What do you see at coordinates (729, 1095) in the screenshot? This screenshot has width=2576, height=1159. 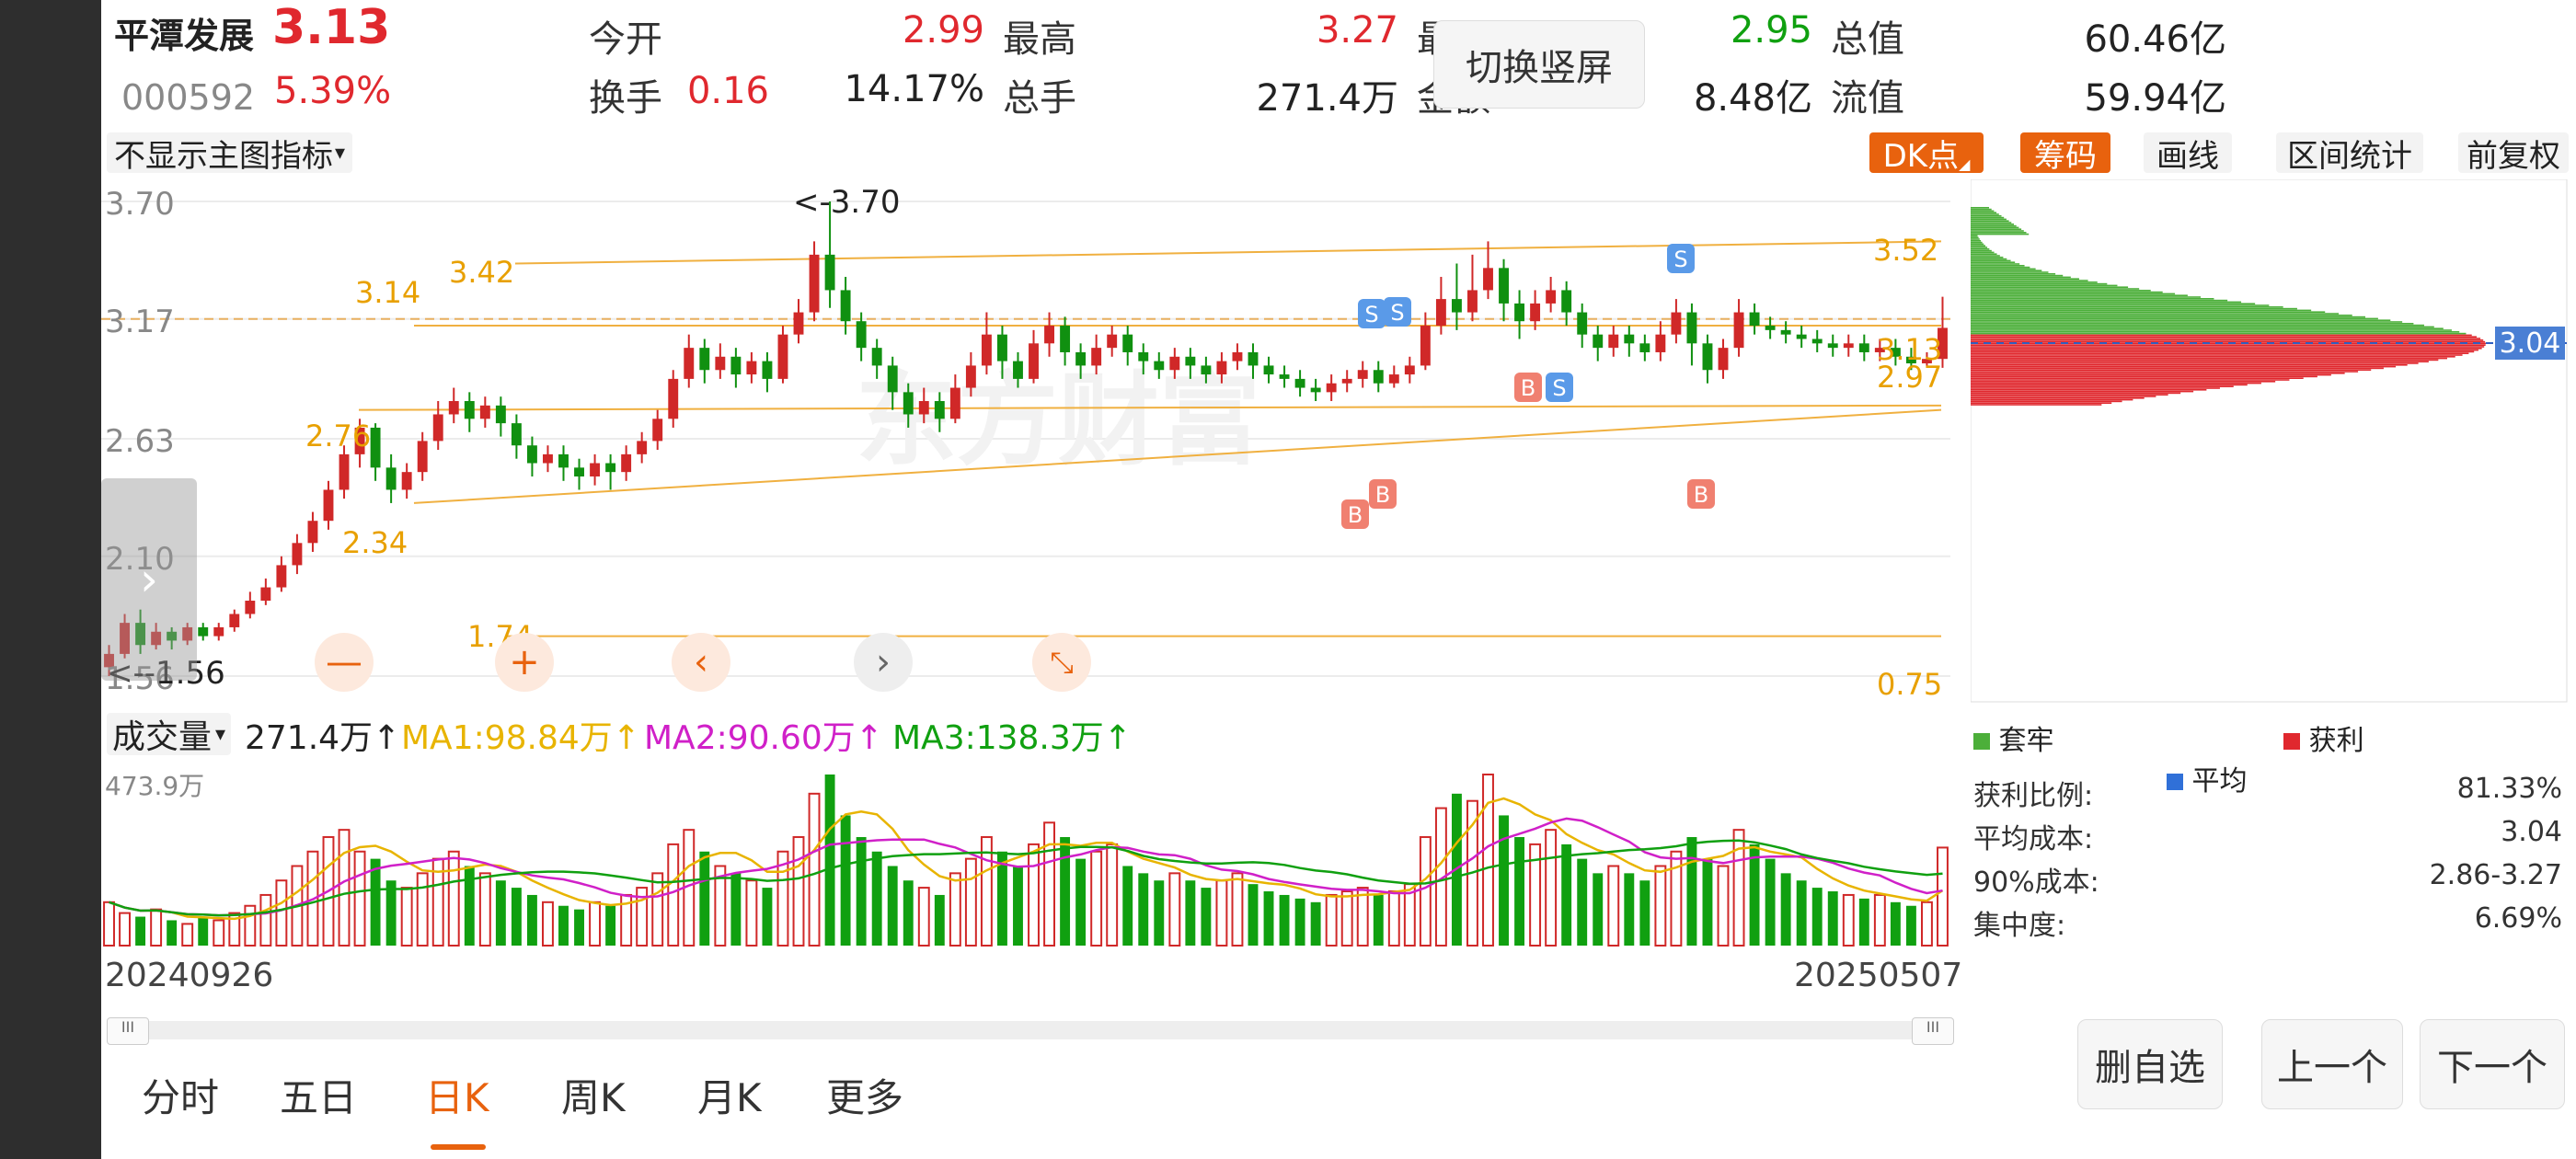 I see `period-tab: 月K` at bounding box center [729, 1095].